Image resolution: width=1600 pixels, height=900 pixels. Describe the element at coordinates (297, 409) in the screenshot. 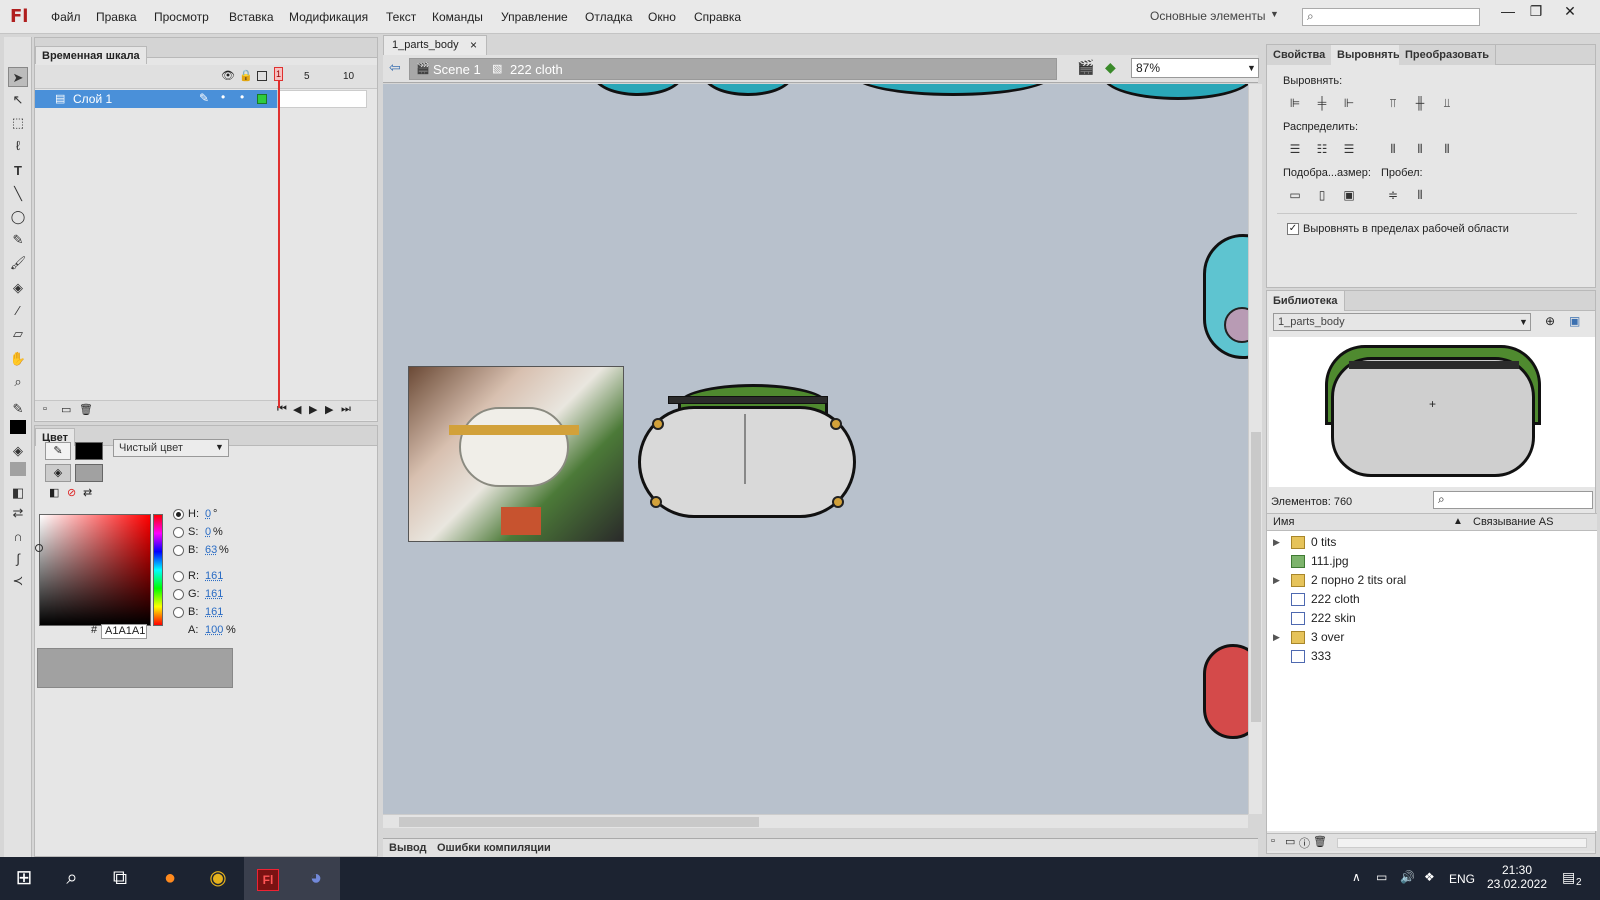

I see `prev-frame-icon: ◀` at that location.